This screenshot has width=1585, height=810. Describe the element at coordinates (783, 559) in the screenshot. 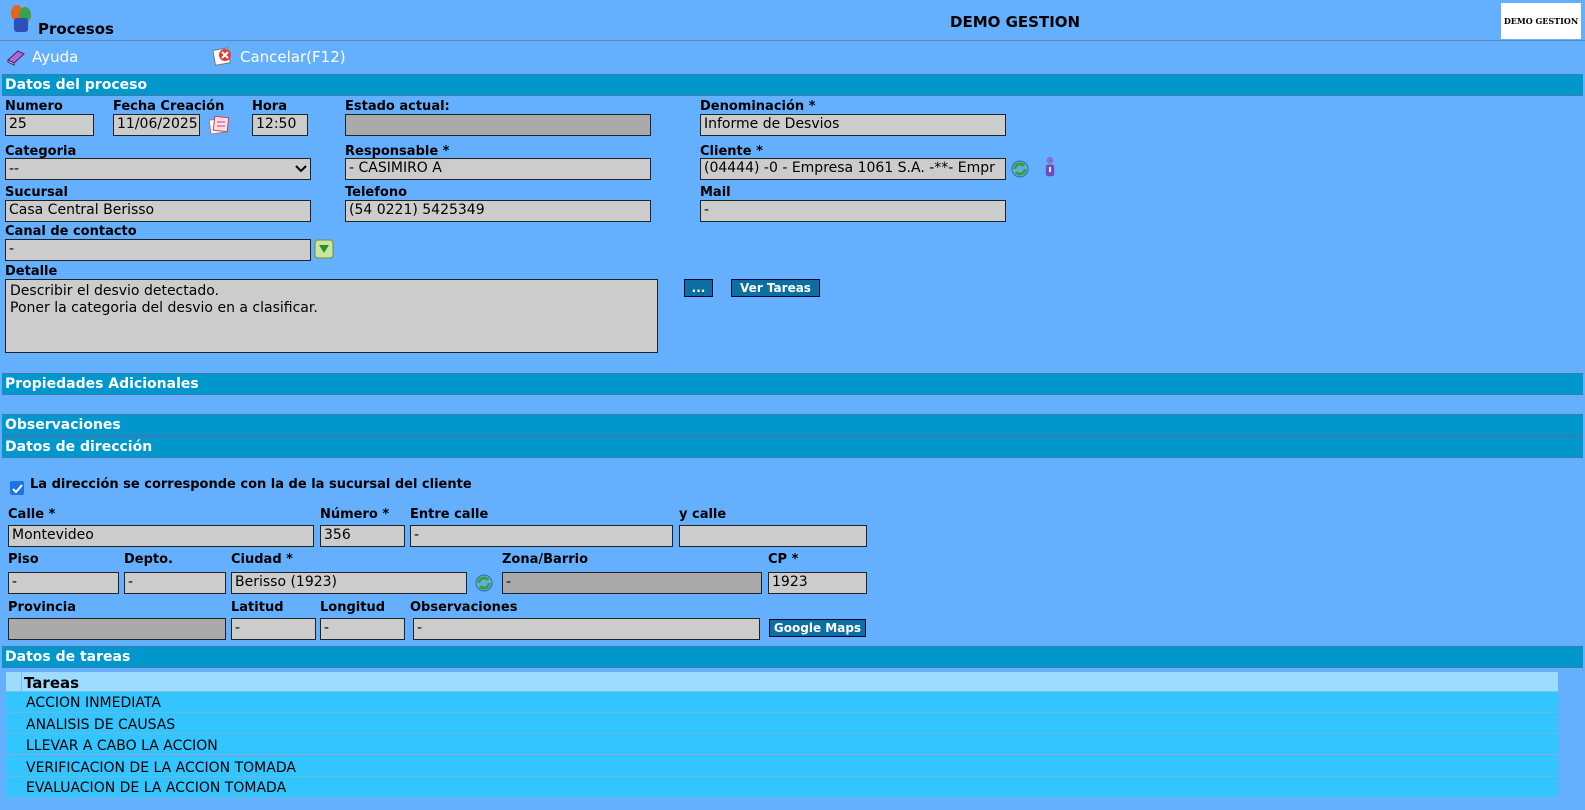

I see `cp-label: CP *` at that location.